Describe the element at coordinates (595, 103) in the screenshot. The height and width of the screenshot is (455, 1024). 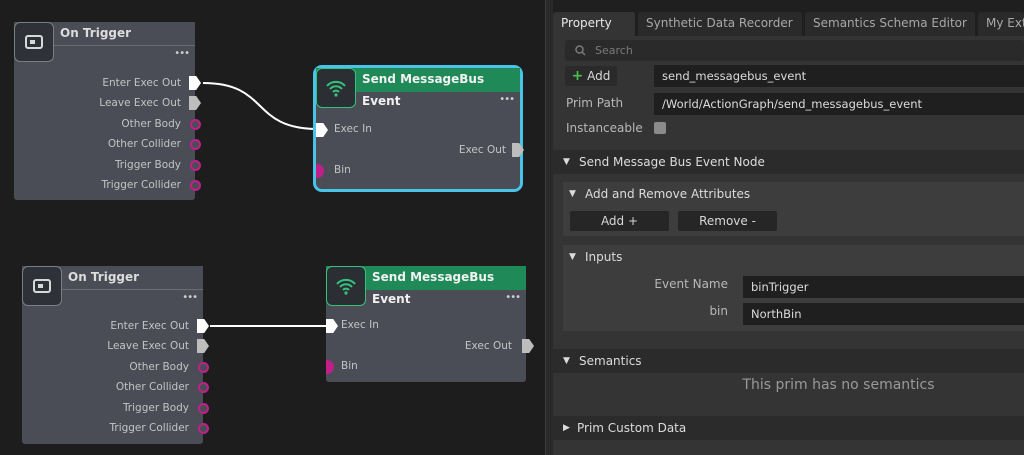
I see `prim-path-label: Prim Path` at that location.